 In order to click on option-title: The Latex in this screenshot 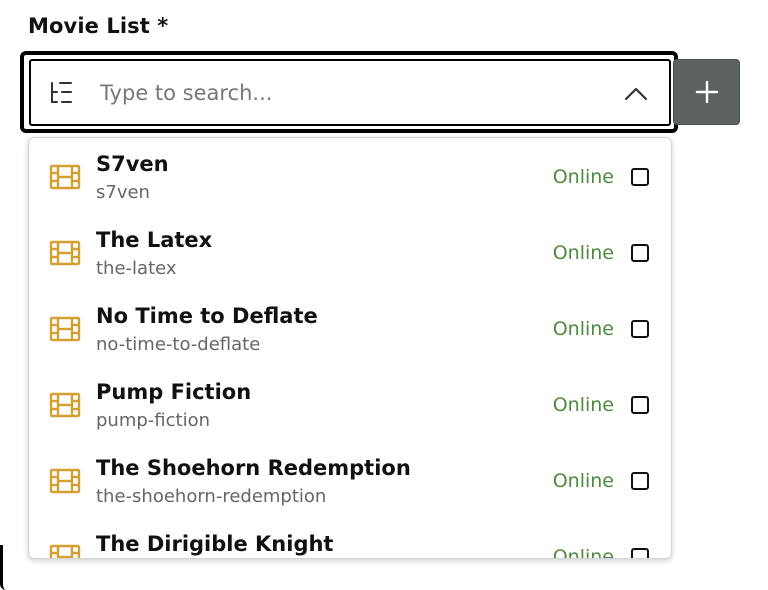, I will do `click(154, 240)`.